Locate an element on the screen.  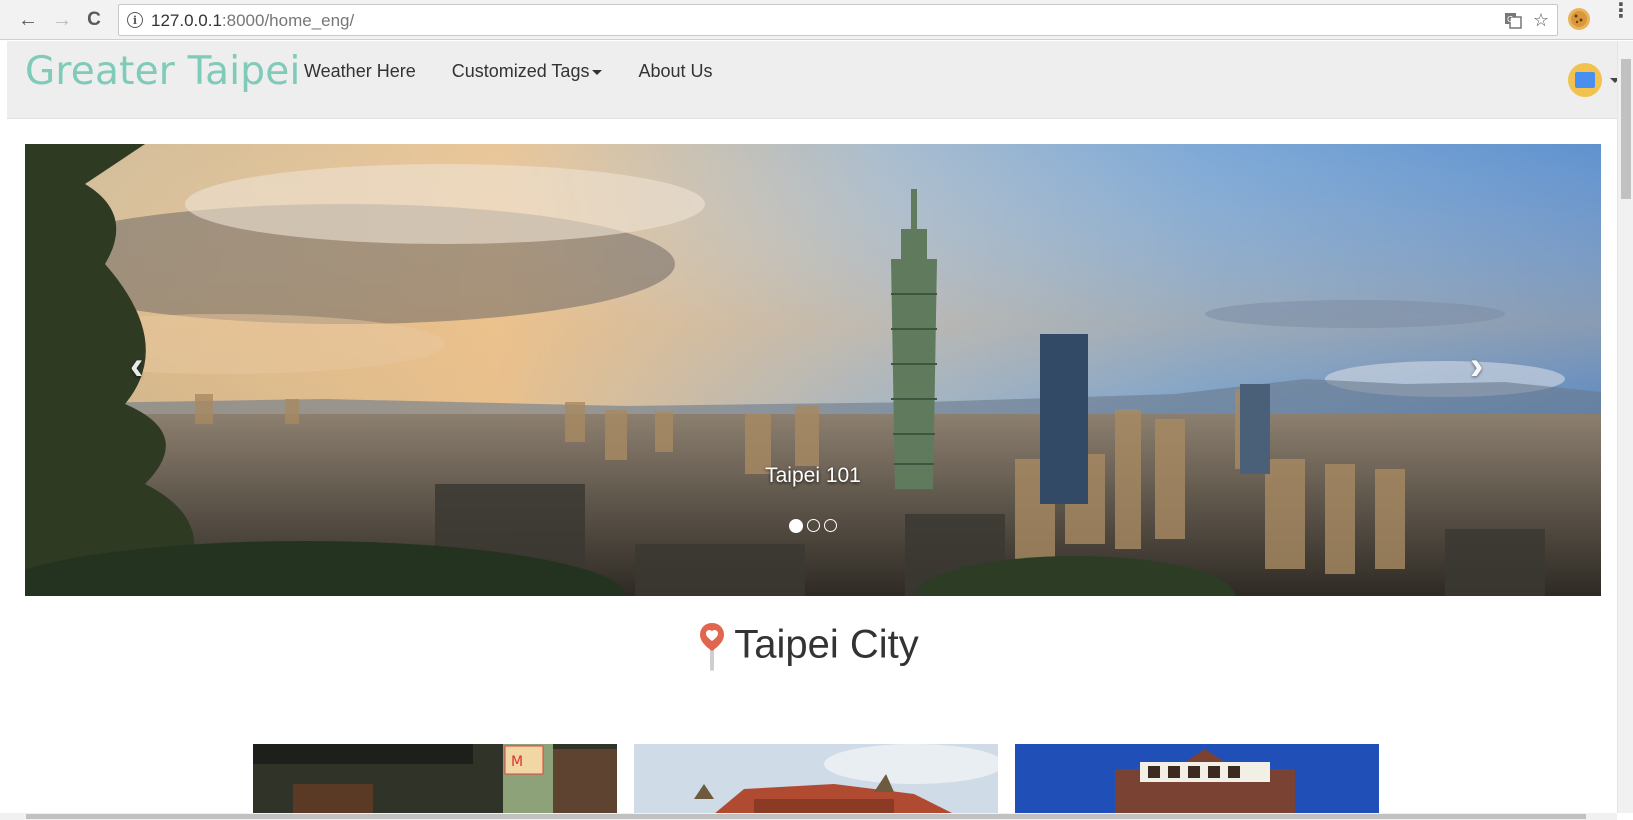
attraction-image: M is located at coordinates (435, 778).